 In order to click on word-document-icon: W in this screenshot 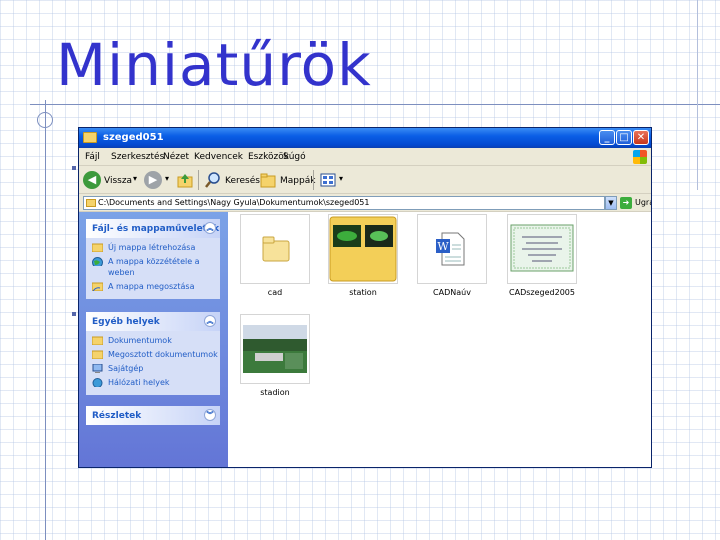, I will do `click(450, 249)`.